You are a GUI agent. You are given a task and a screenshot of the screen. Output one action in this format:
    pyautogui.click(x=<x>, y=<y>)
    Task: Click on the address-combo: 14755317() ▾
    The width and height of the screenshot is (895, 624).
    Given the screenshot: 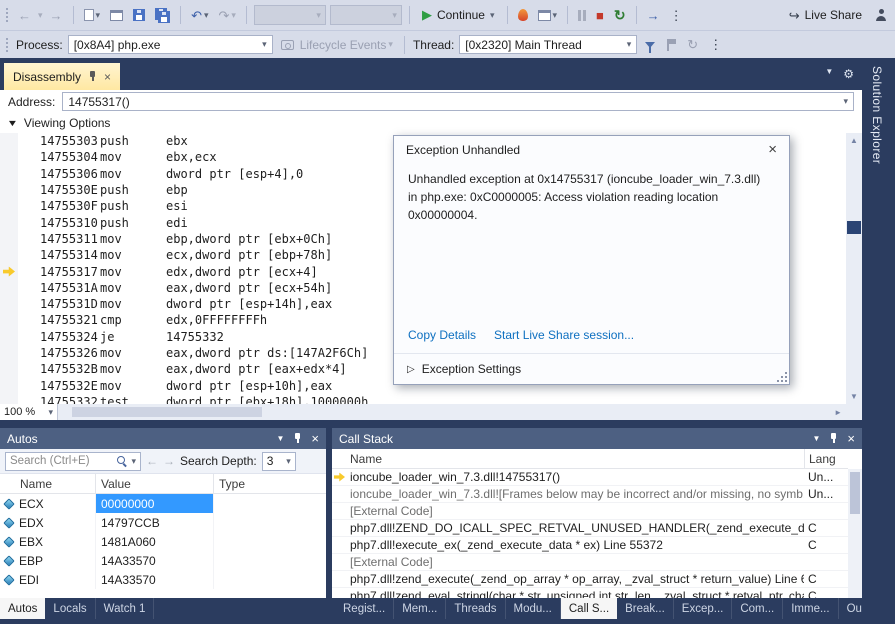 What is the action you would take?
    pyautogui.click(x=458, y=101)
    